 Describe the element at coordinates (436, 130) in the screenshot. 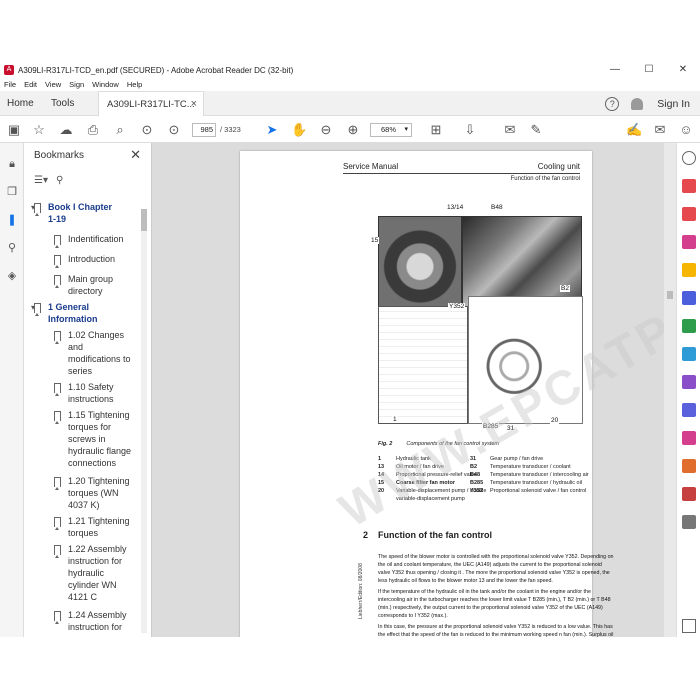

I see `page-display-icon: ⊞` at that location.